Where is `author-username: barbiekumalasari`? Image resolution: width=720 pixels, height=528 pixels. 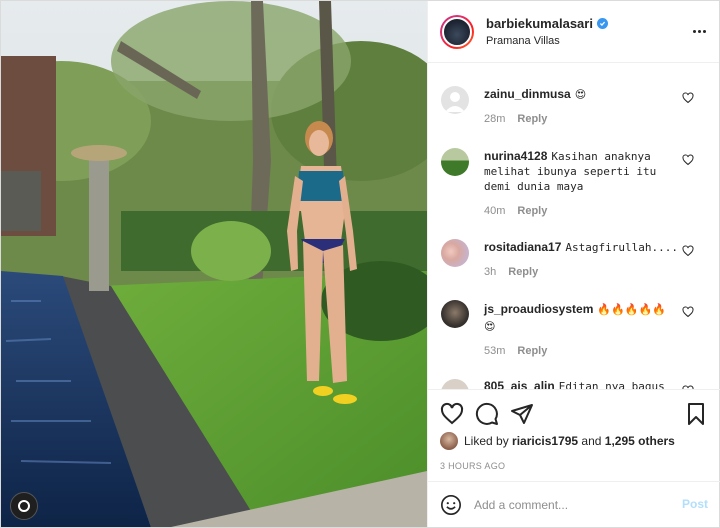 author-username: barbiekumalasari is located at coordinates (539, 23).